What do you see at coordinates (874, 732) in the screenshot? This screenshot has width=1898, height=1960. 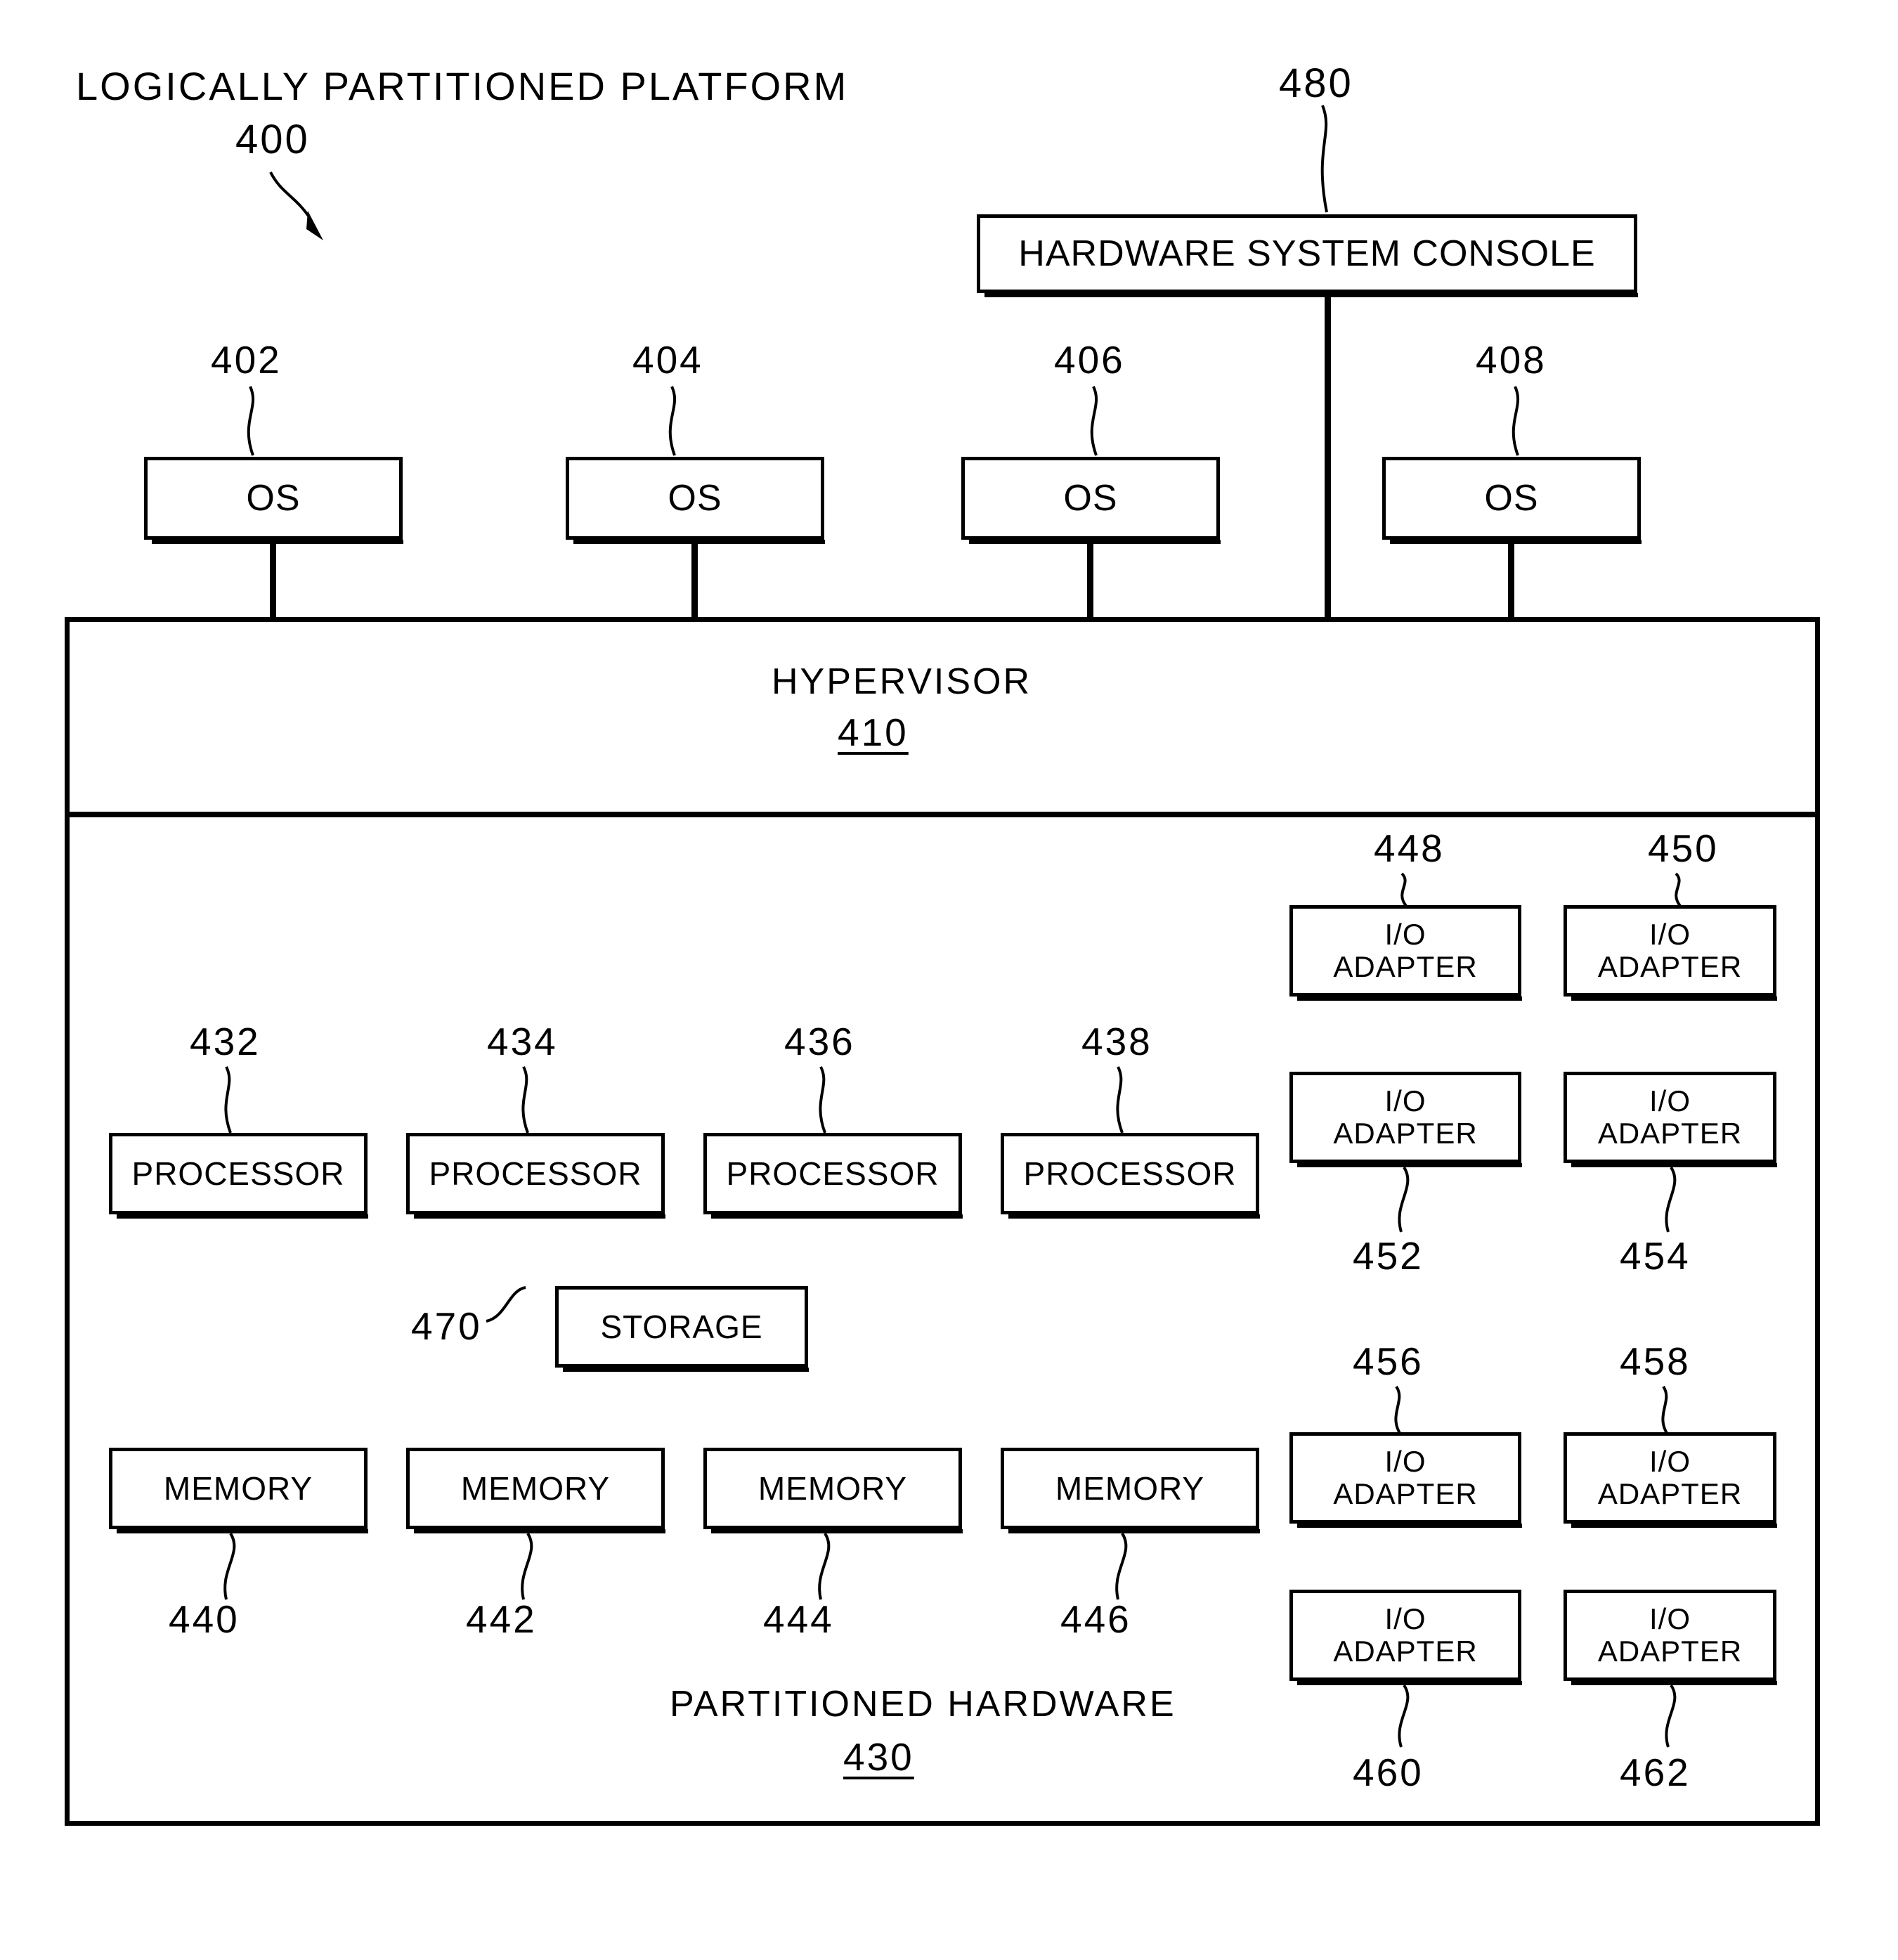 I see `hypervisor-ref: 410` at bounding box center [874, 732].